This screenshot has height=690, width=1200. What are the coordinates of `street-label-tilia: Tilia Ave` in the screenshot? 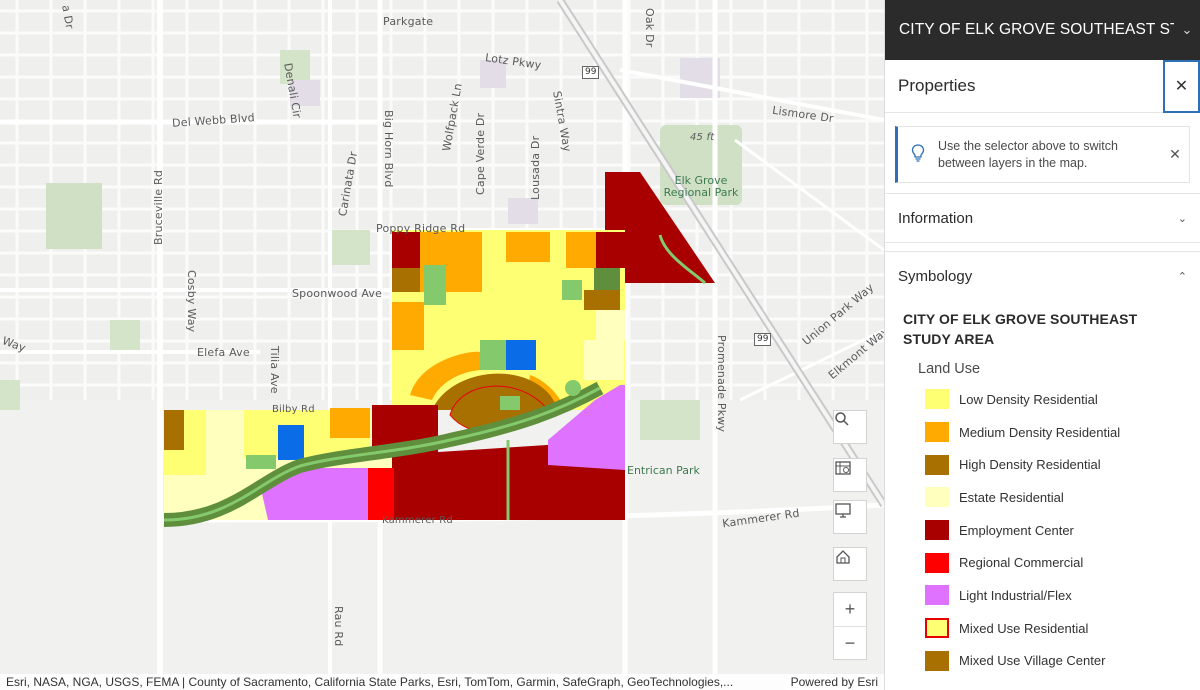 It's located at (274, 370).